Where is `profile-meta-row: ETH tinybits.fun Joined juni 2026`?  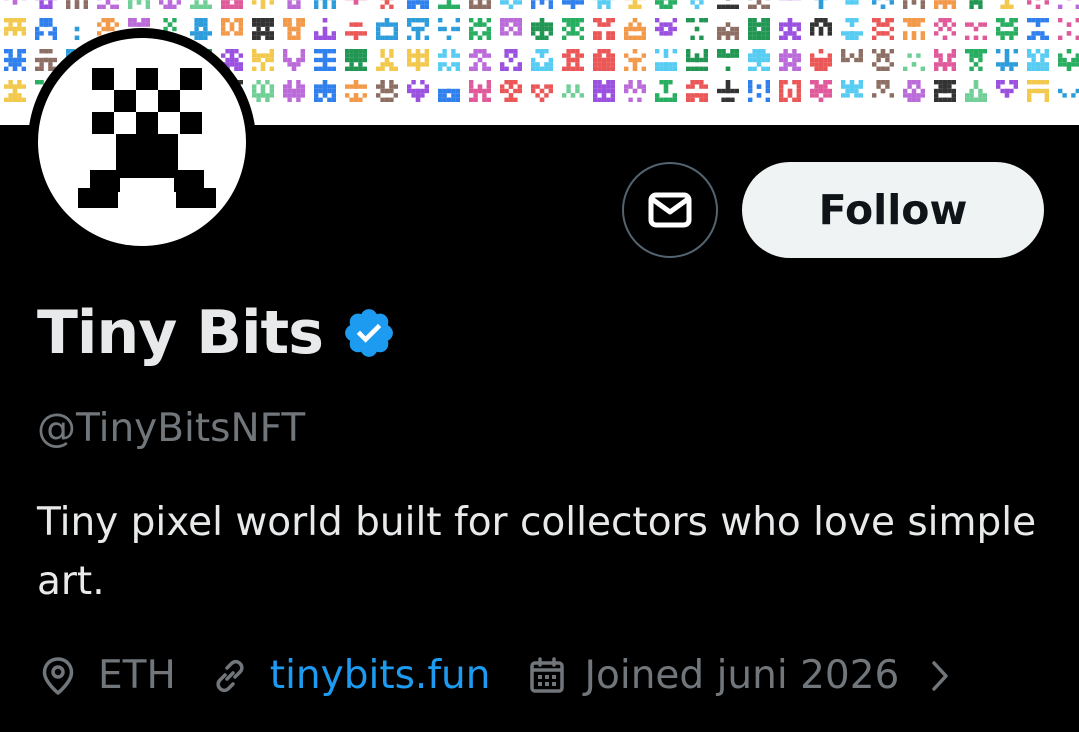 profile-meta-row: ETH tinybits.fun Joined juni 2026 is located at coordinates (495, 676).